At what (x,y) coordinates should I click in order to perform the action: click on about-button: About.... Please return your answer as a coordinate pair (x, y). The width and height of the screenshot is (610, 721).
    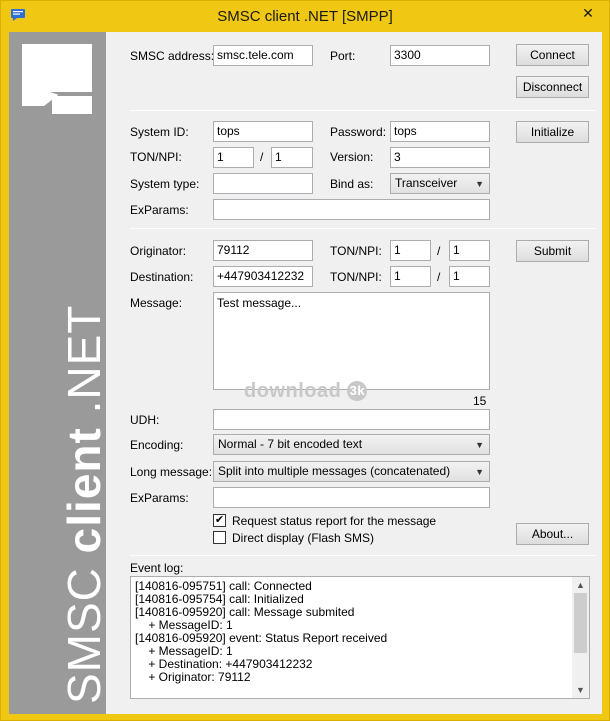
    Looking at the image, I should click on (552, 534).